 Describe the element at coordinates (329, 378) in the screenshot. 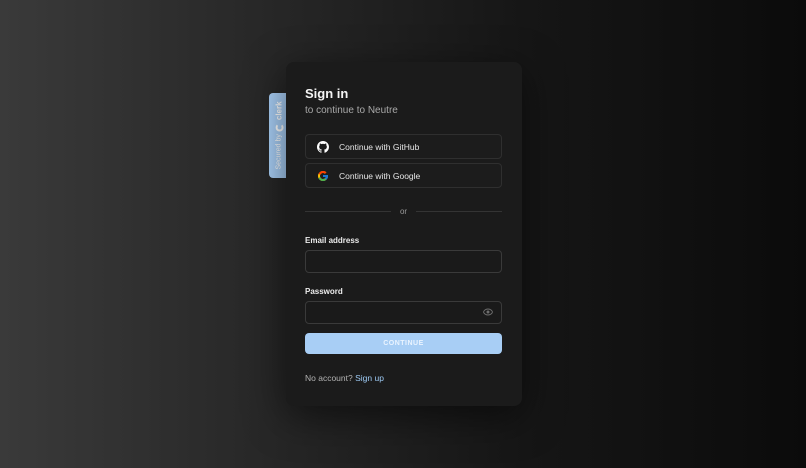

I see `no-account-text: No account?` at that location.